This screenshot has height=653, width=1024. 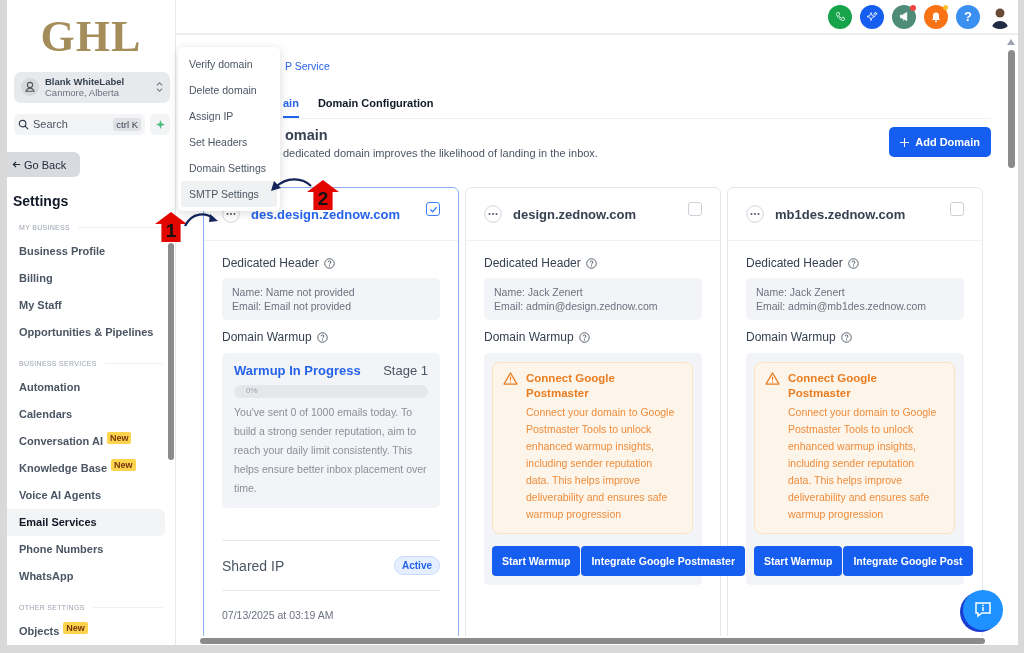 I want to click on page-description: dedicated domain improves the likelihood of landing in the inbox., so click(x=440, y=153).